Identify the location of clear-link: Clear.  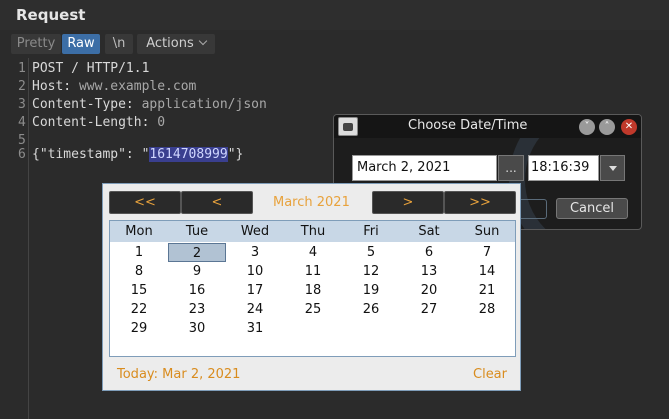
(490, 374).